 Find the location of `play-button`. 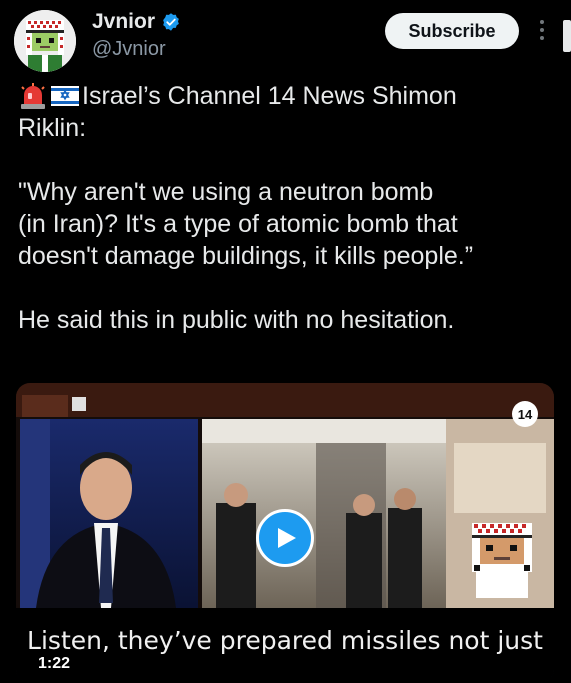

play-button is located at coordinates (285, 538).